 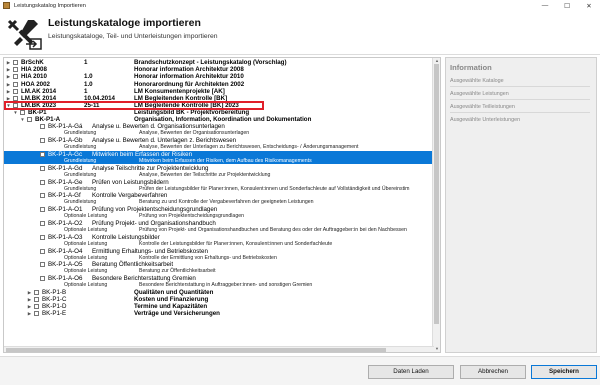 I want to click on catalog-name: LM Konsumentenprojekte [AK], so click(x=179, y=91).